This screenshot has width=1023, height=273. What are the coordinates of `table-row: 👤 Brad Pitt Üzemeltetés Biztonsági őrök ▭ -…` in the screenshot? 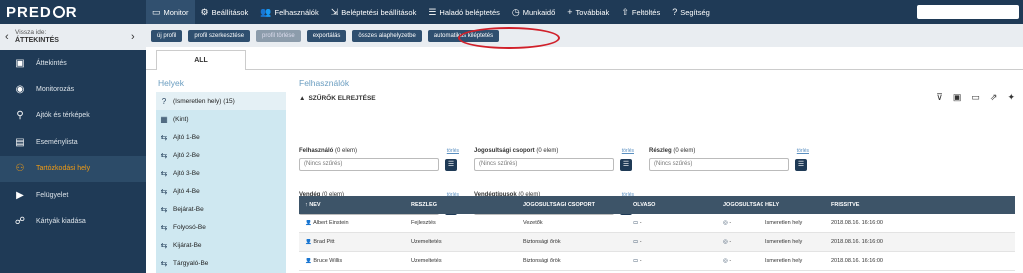 It's located at (657, 242).